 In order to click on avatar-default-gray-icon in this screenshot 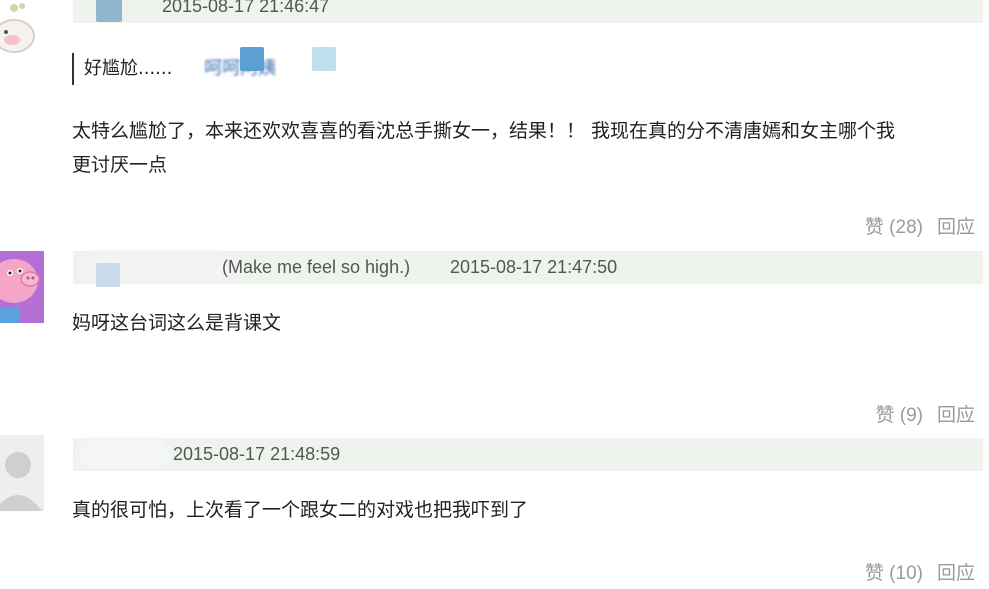, I will do `click(22, 473)`.